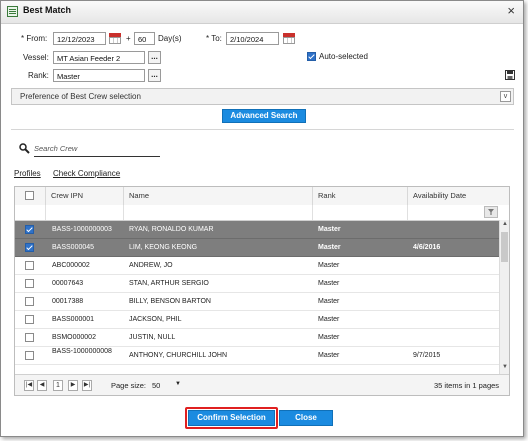 The height and width of the screenshot is (441, 528). Describe the element at coordinates (170, 38) in the screenshot. I see `days-unit-label: Day(s)` at that location.